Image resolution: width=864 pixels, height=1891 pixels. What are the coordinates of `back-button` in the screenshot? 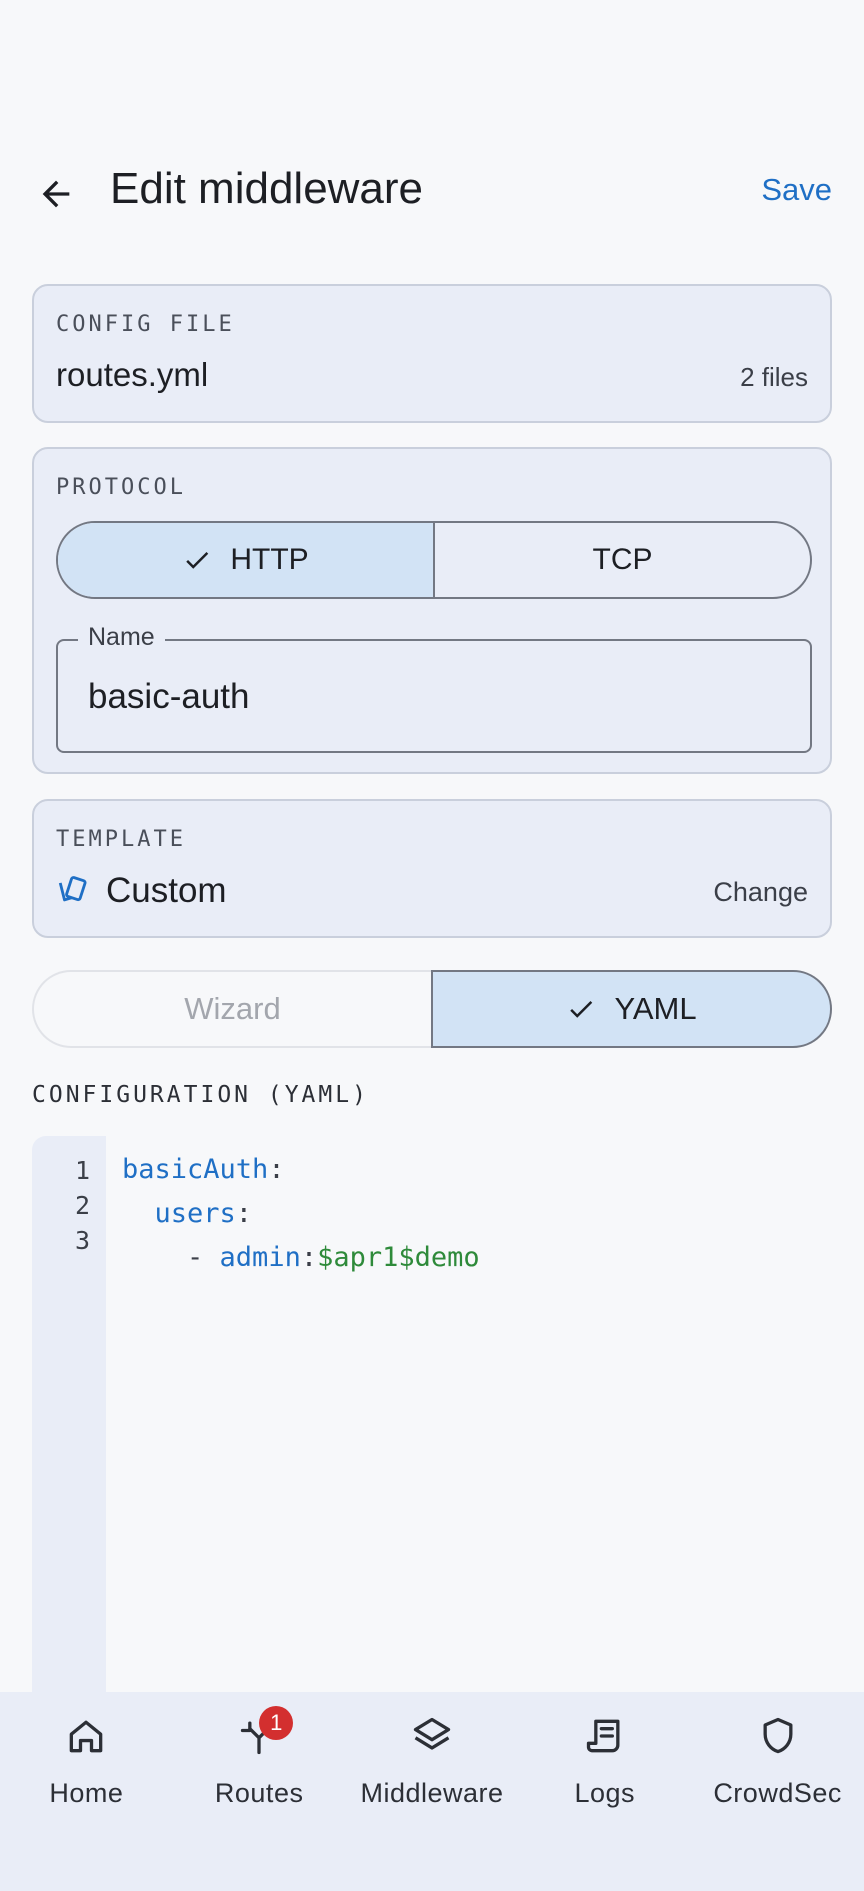 It's located at (56, 194).